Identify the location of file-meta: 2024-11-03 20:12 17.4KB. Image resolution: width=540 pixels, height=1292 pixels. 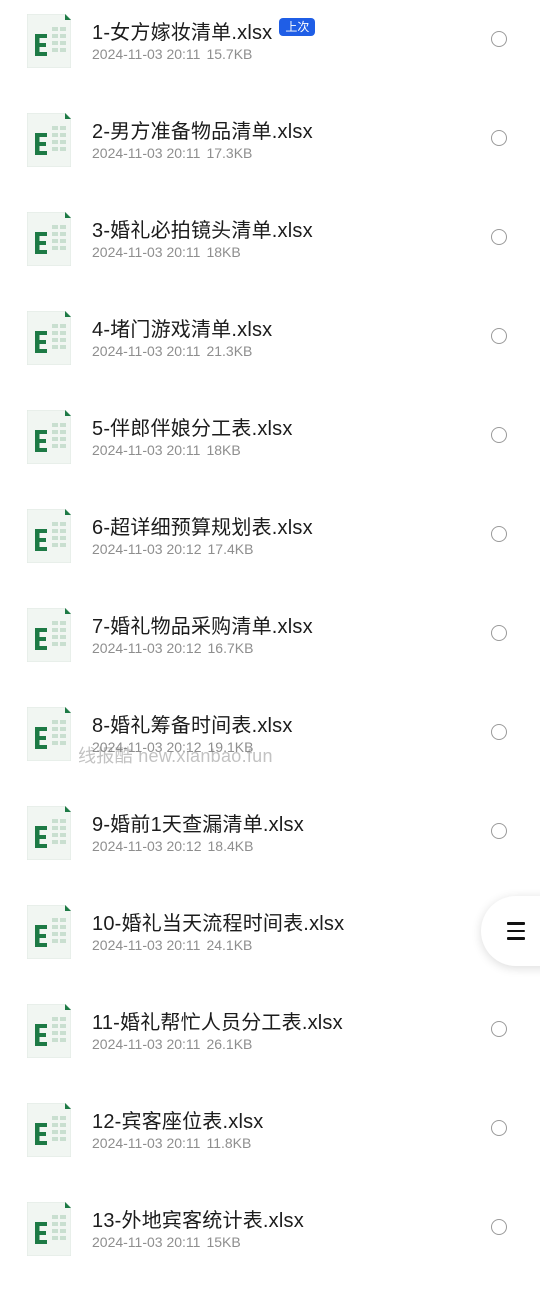
(172, 549).